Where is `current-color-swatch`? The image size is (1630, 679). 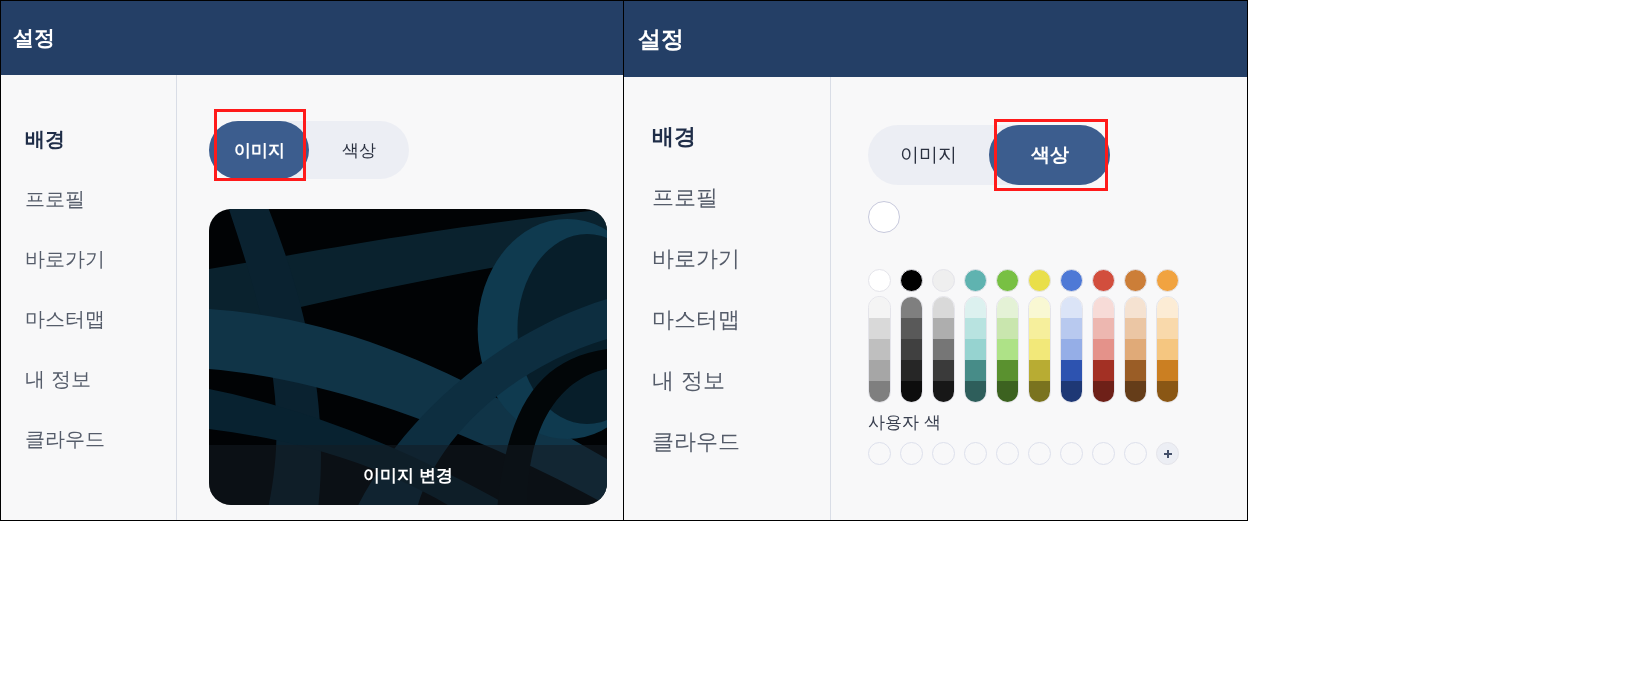
current-color-swatch is located at coordinates (884, 217).